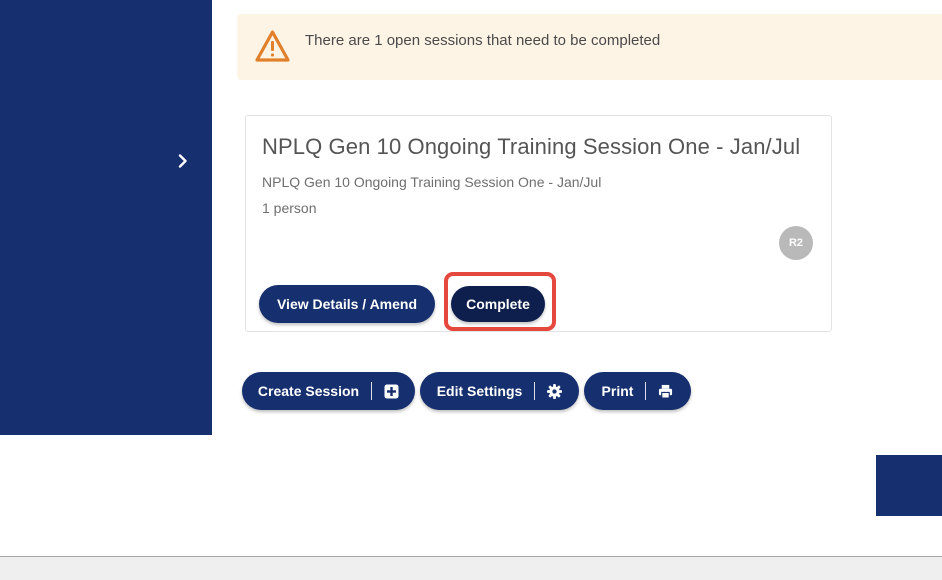  I want to click on avatar: R2, so click(796, 243).